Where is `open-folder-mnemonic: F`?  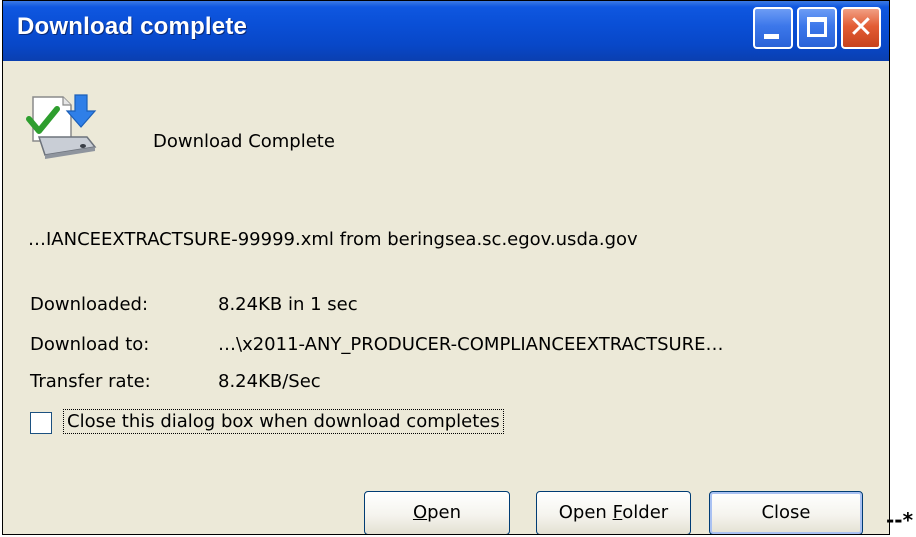
open-folder-mnemonic: F is located at coordinates (617, 512).